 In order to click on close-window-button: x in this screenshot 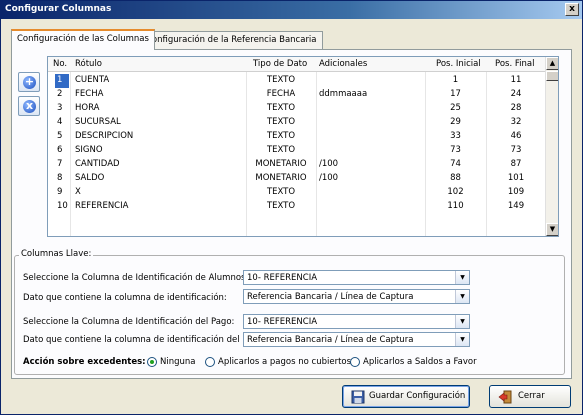, I will do `click(572, 9)`.